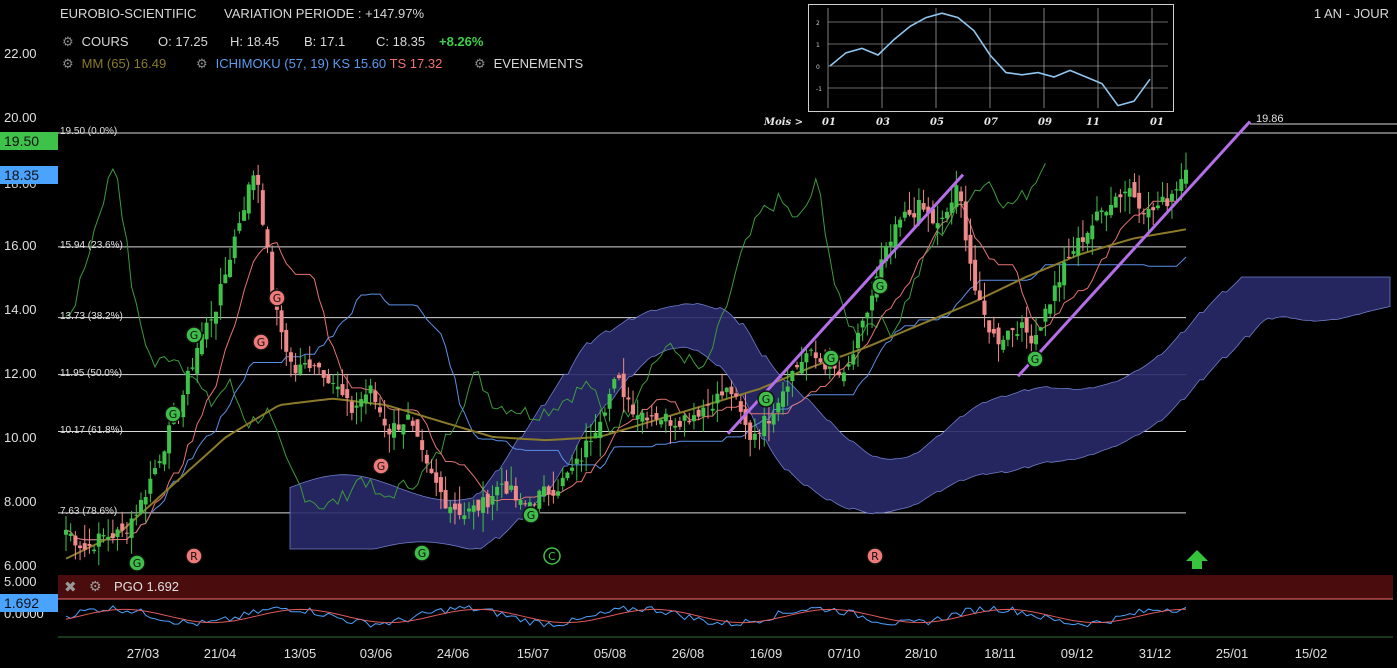 The width and height of the screenshot is (1397, 668). What do you see at coordinates (325, 41) in the screenshot?
I see `low-value: B: 17.1` at bounding box center [325, 41].